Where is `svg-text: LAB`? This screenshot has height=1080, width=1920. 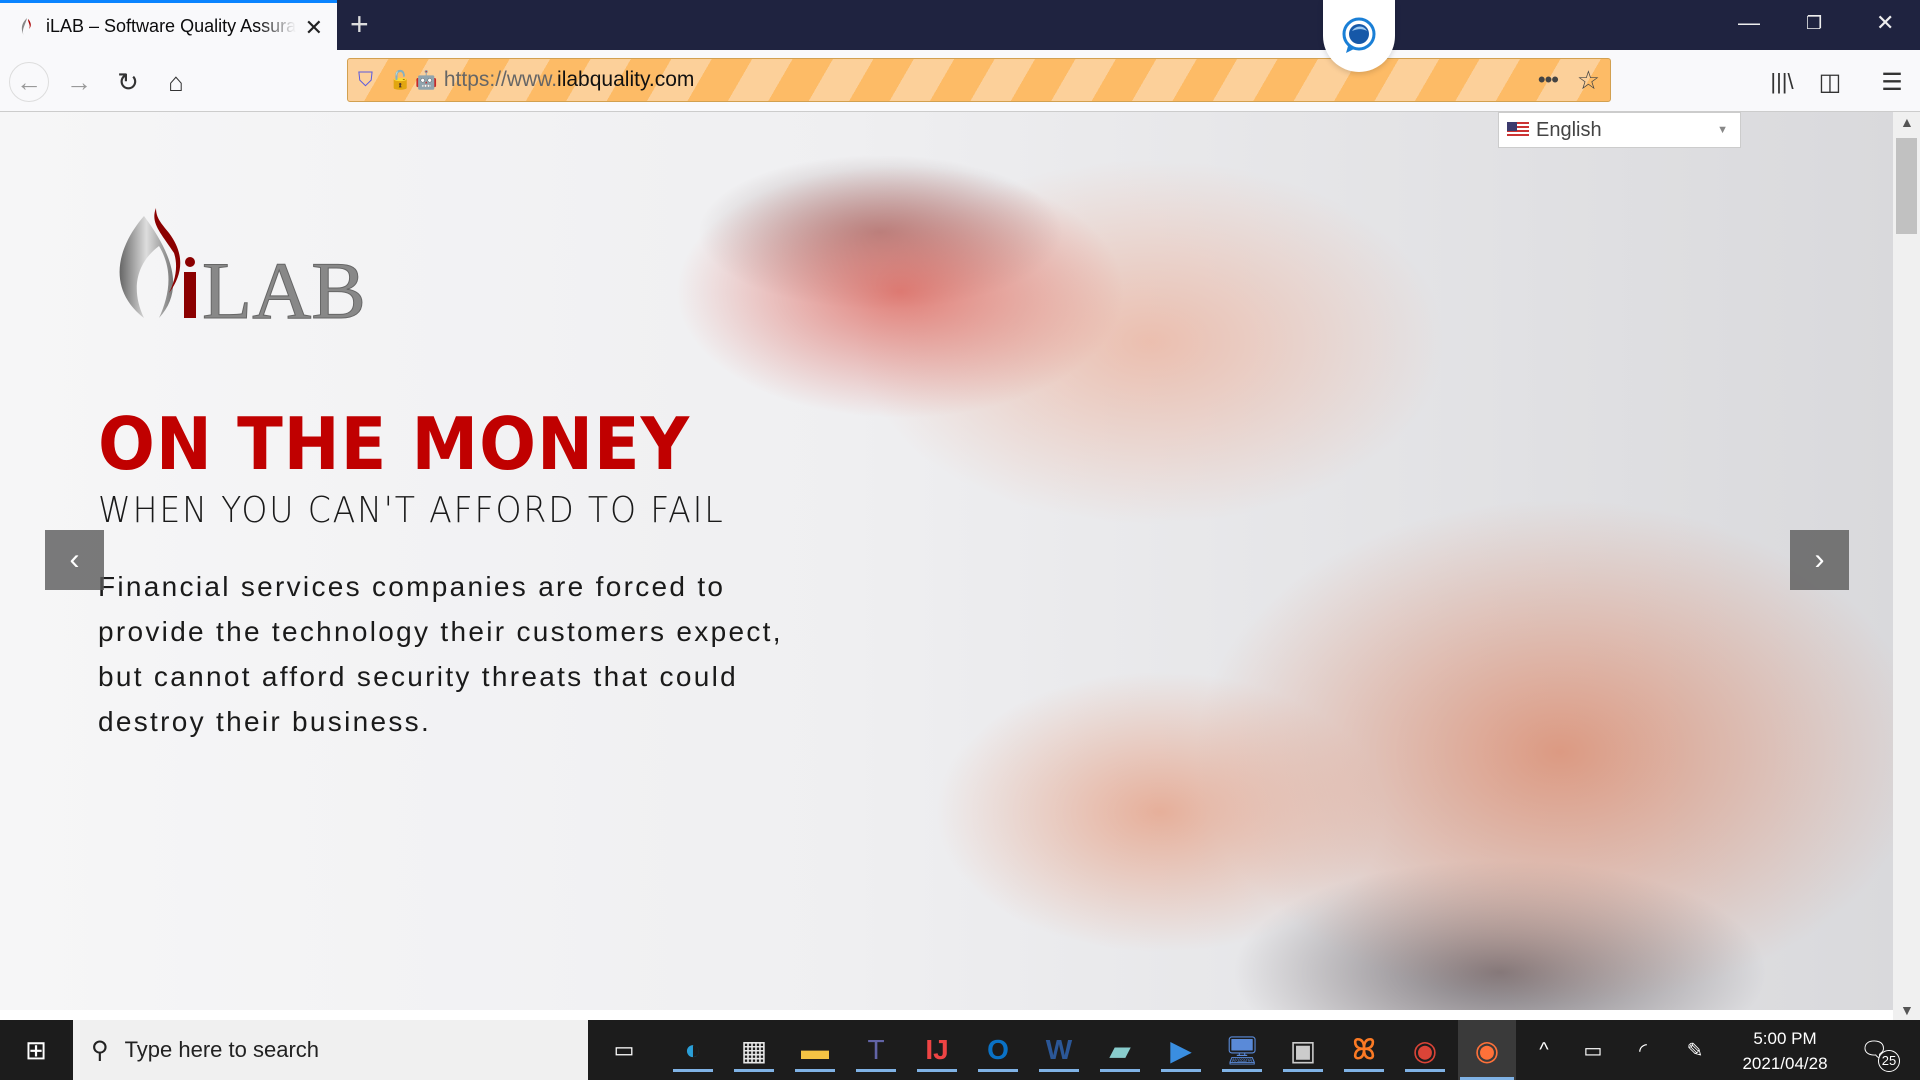 svg-text: LAB is located at coordinates (284, 285).